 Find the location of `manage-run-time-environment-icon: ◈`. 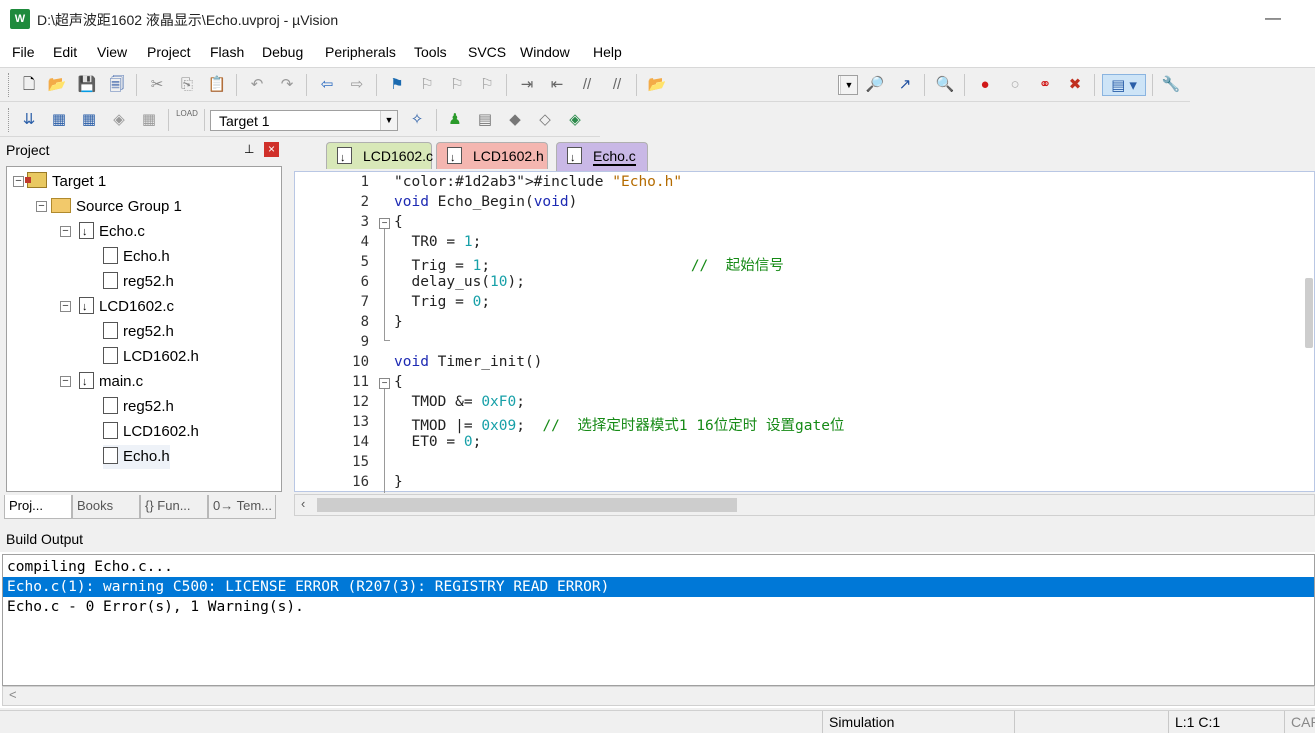

manage-run-time-environment-icon: ◈ is located at coordinates (575, 120).